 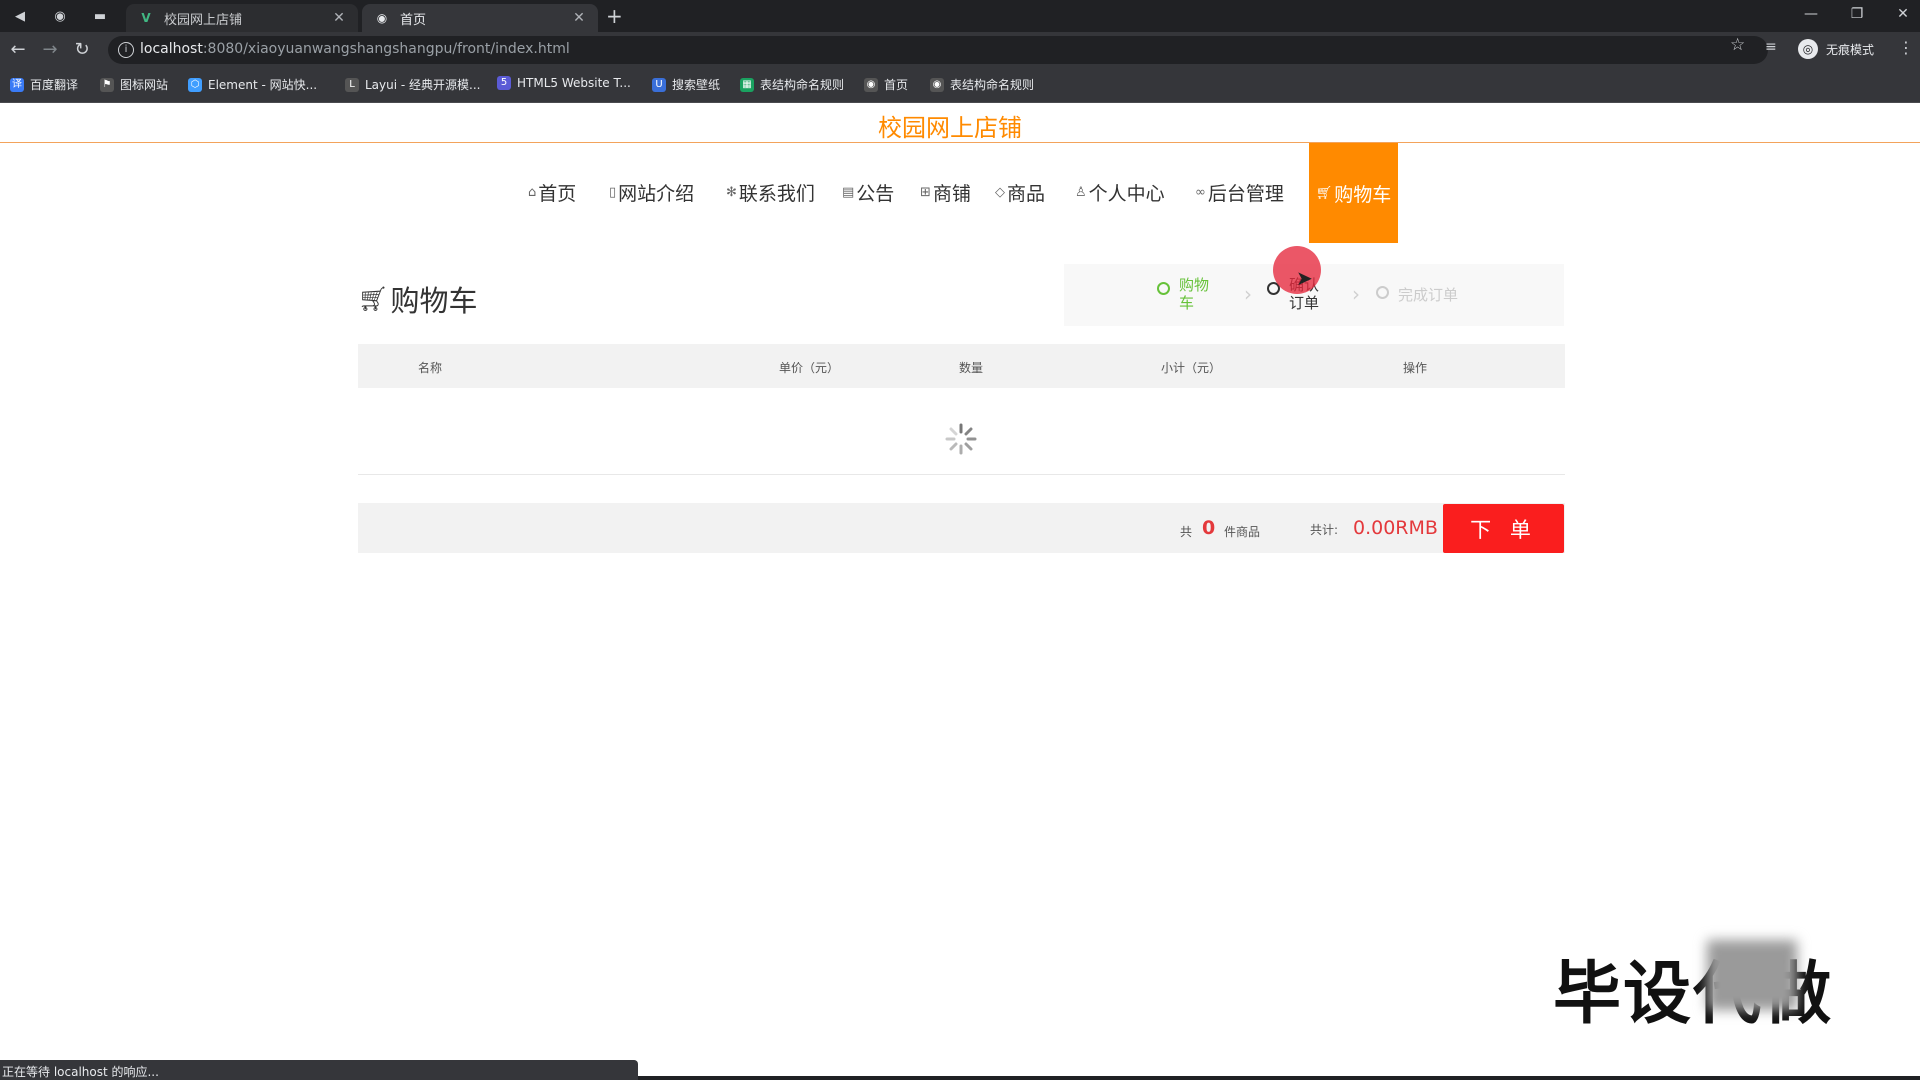 I want to click on browser-tab: V 校园网上店铺 ✕, so click(x=242, y=18).